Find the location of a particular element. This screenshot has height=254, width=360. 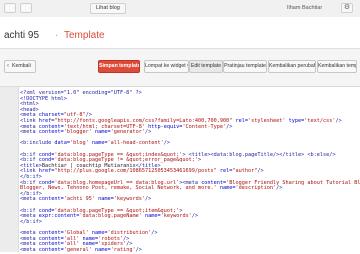

edit-template-tab: Edit template is located at coordinates (206, 66).